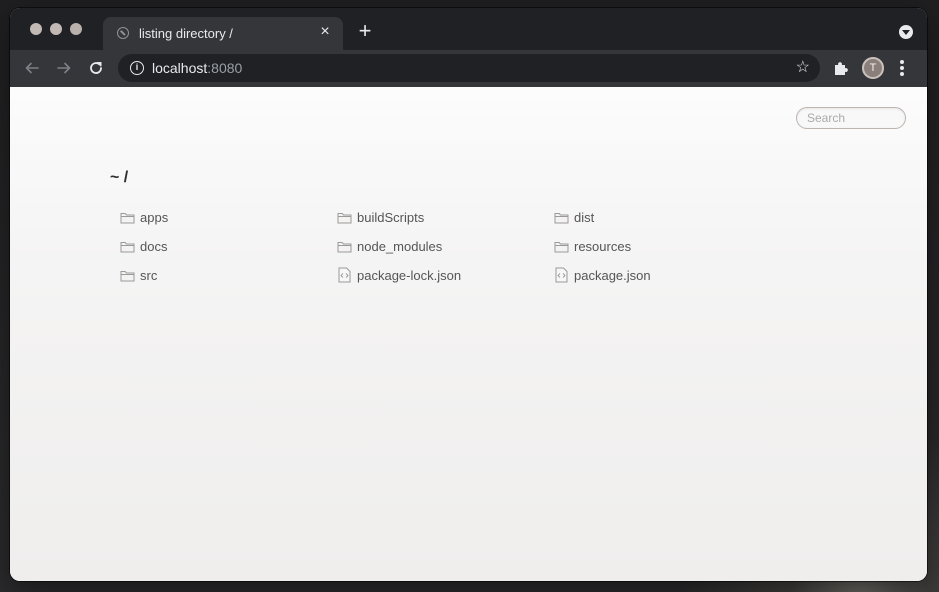 The height and width of the screenshot is (592, 939). What do you see at coordinates (227, 246) in the screenshot?
I see `file-item: docs` at bounding box center [227, 246].